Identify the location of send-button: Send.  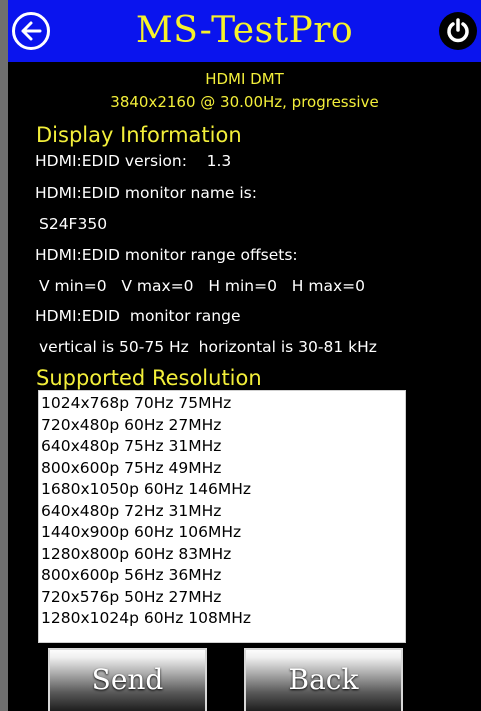
(127, 679).